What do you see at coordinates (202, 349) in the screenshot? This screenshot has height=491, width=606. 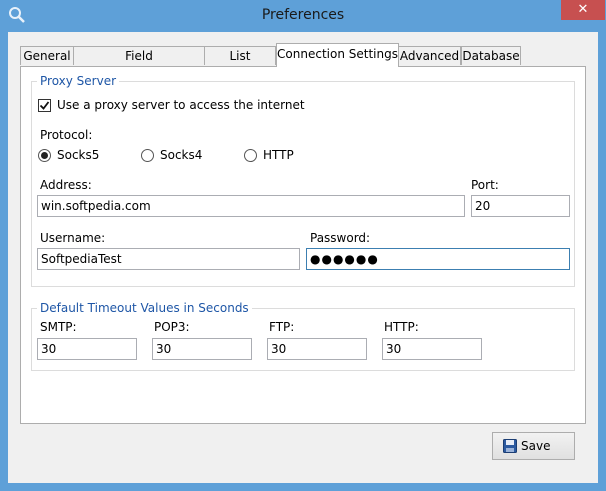 I see `pop3-input` at bounding box center [202, 349].